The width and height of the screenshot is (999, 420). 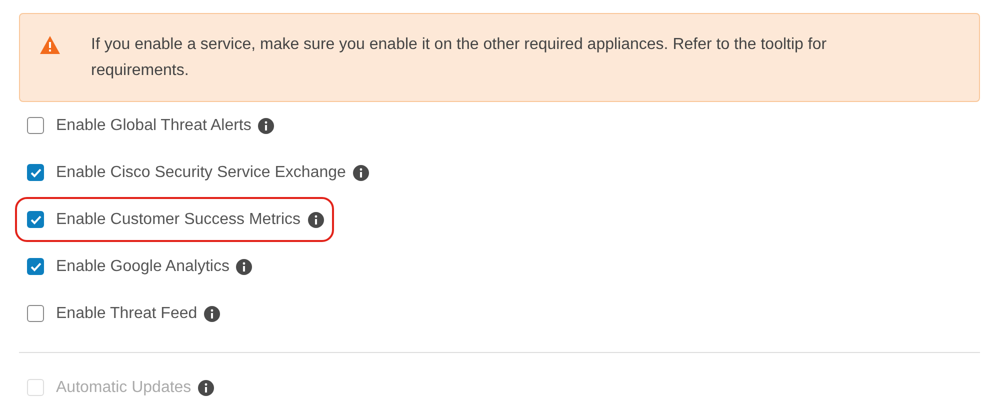 What do you see at coordinates (127, 314) in the screenshot?
I see `checkbox-label: Enable Threat Feed` at bounding box center [127, 314].